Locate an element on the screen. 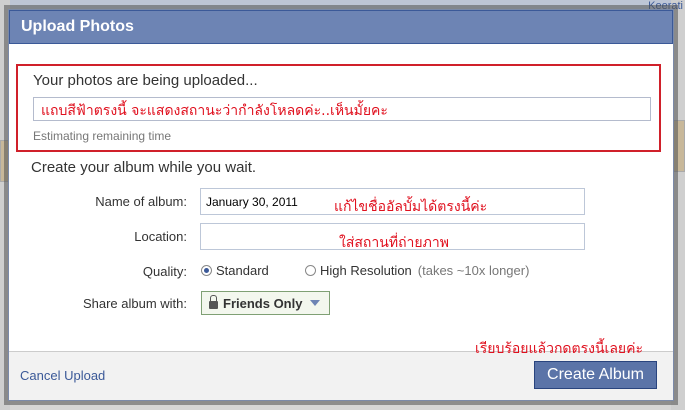  quality-high-label: High Resolution is located at coordinates (366, 270).